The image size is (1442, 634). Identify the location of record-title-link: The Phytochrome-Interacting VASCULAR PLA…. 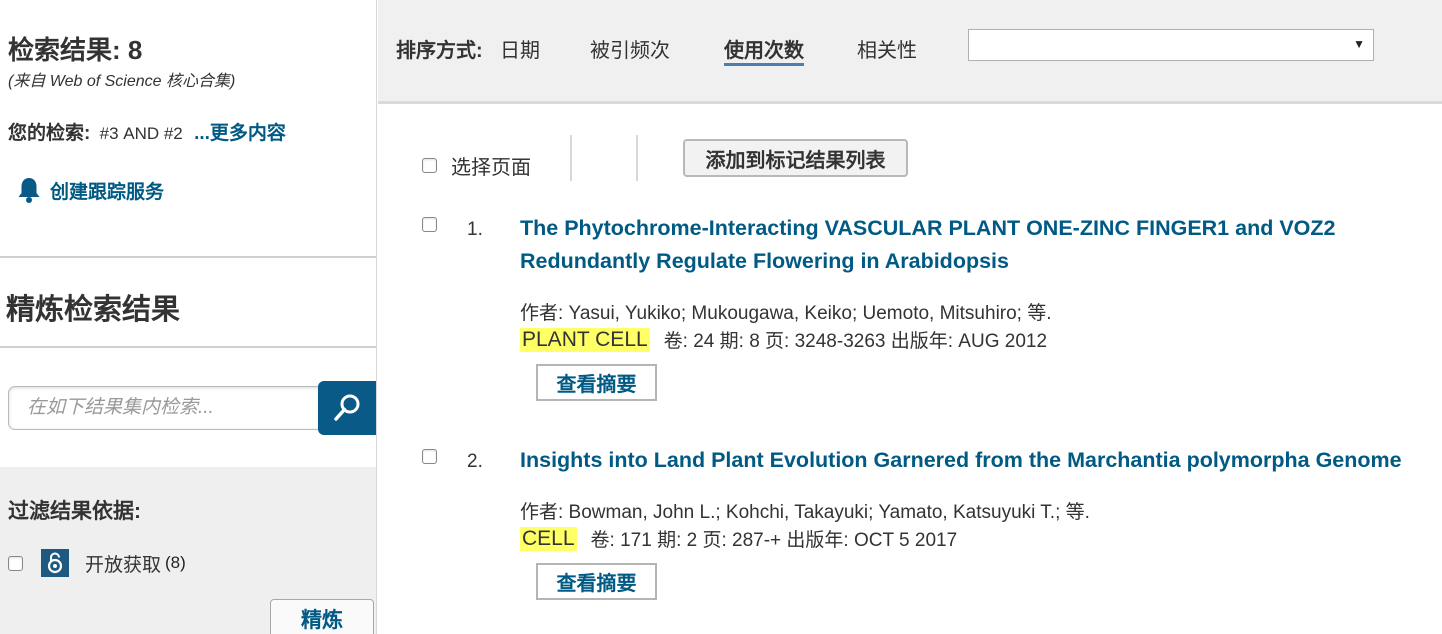
(970, 245).